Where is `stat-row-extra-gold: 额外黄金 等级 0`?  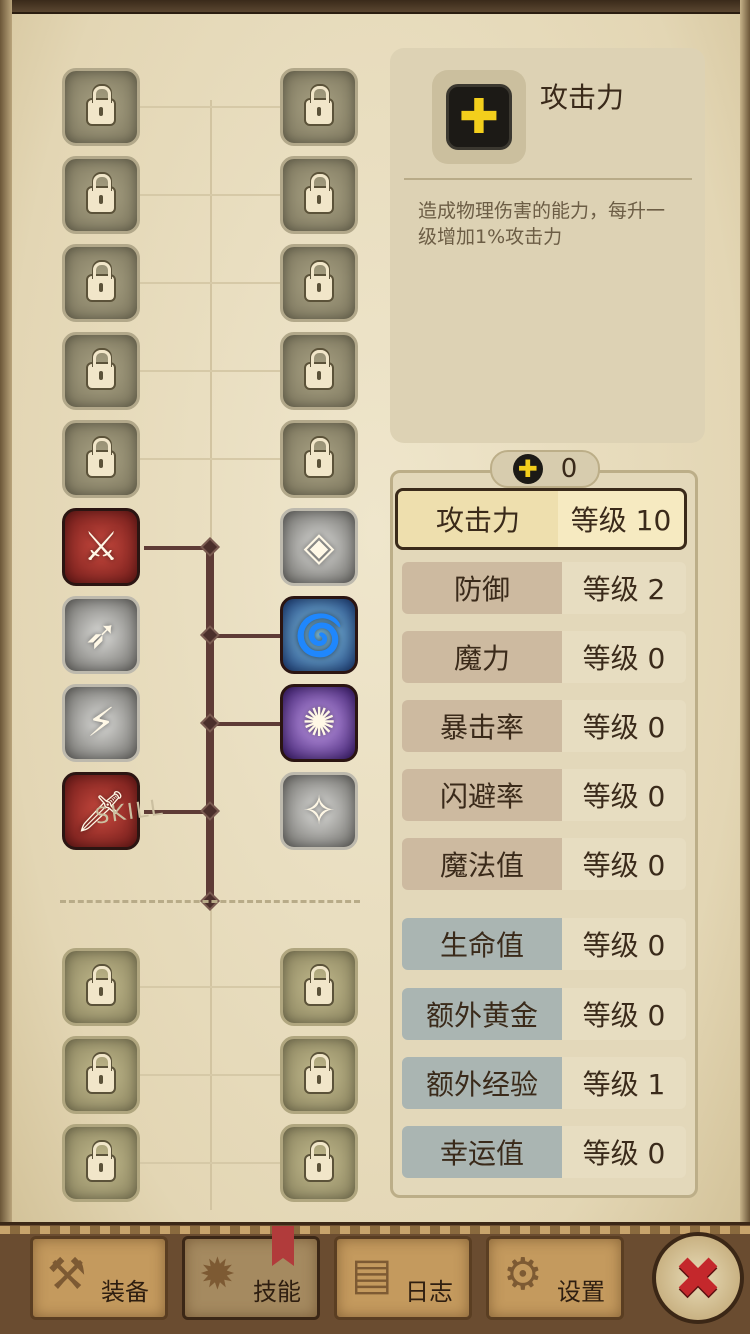 stat-row-extra-gold: 额外黄金 等级 0 is located at coordinates (544, 1014).